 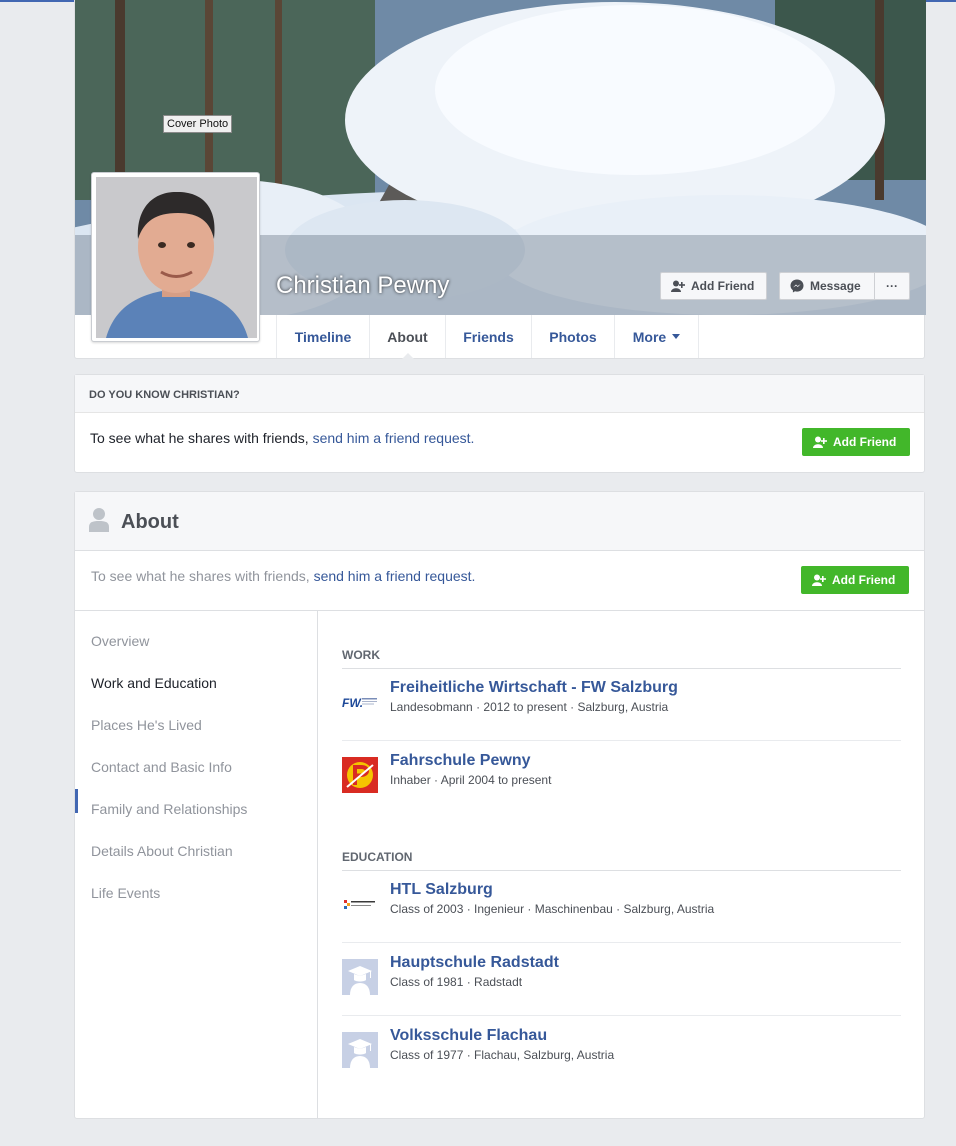 What do you see at coordinates (573, 336) in the screenshot?
I see `tab-photos: Photos` at bounding box center [573, 336].